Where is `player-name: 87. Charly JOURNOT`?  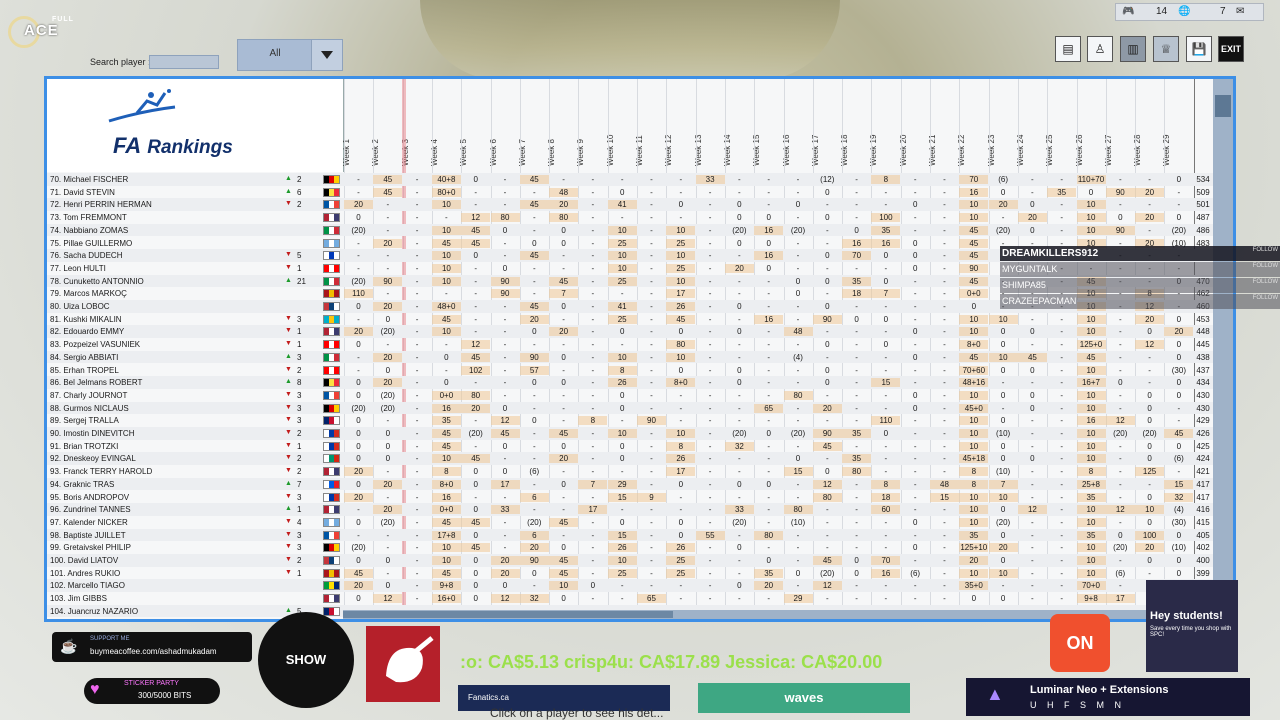 player-name: 87. Charly JOURNOT is located at coordinates (88, 395).